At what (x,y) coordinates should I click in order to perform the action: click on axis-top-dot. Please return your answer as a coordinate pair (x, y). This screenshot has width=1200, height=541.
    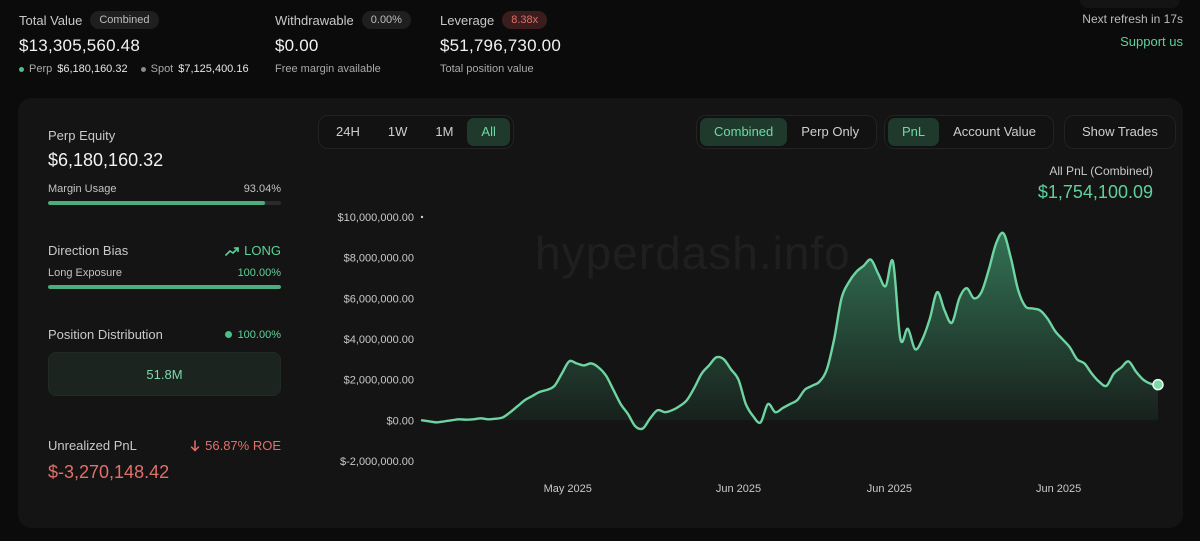
    Looking at the image, I should click on (422, 217).